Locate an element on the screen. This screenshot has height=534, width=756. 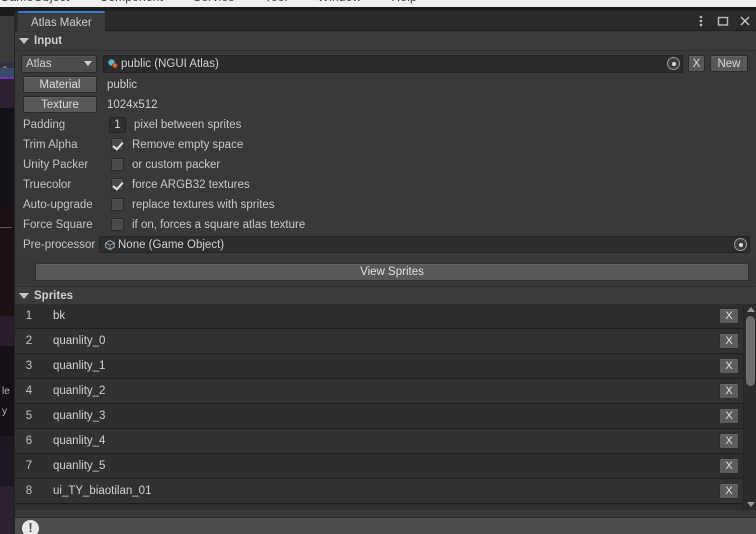
chevron-down-icon is located at coordinates (88, 63).